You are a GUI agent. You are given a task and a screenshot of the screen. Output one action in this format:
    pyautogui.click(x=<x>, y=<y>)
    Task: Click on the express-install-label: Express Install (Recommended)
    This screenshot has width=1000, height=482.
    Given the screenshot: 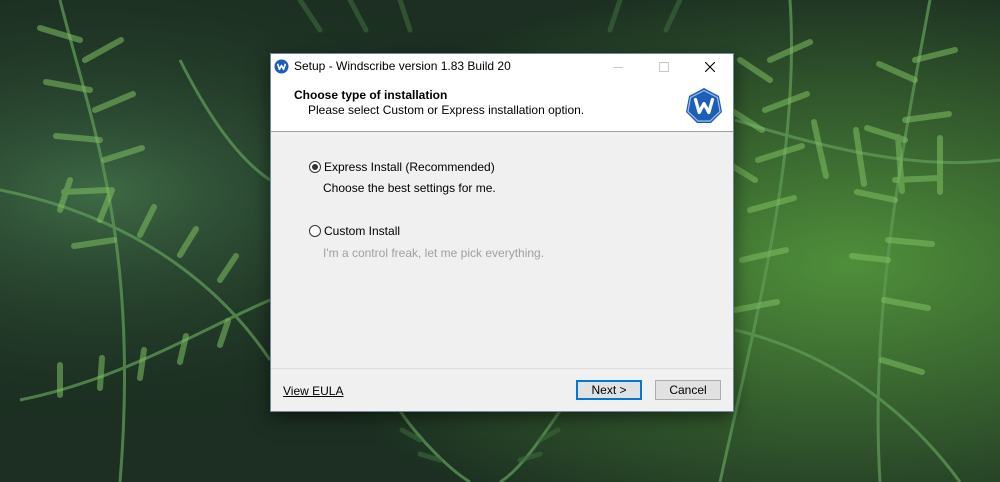 What is the action you would take?
    pyautogui.click(x=409, y=167)
    